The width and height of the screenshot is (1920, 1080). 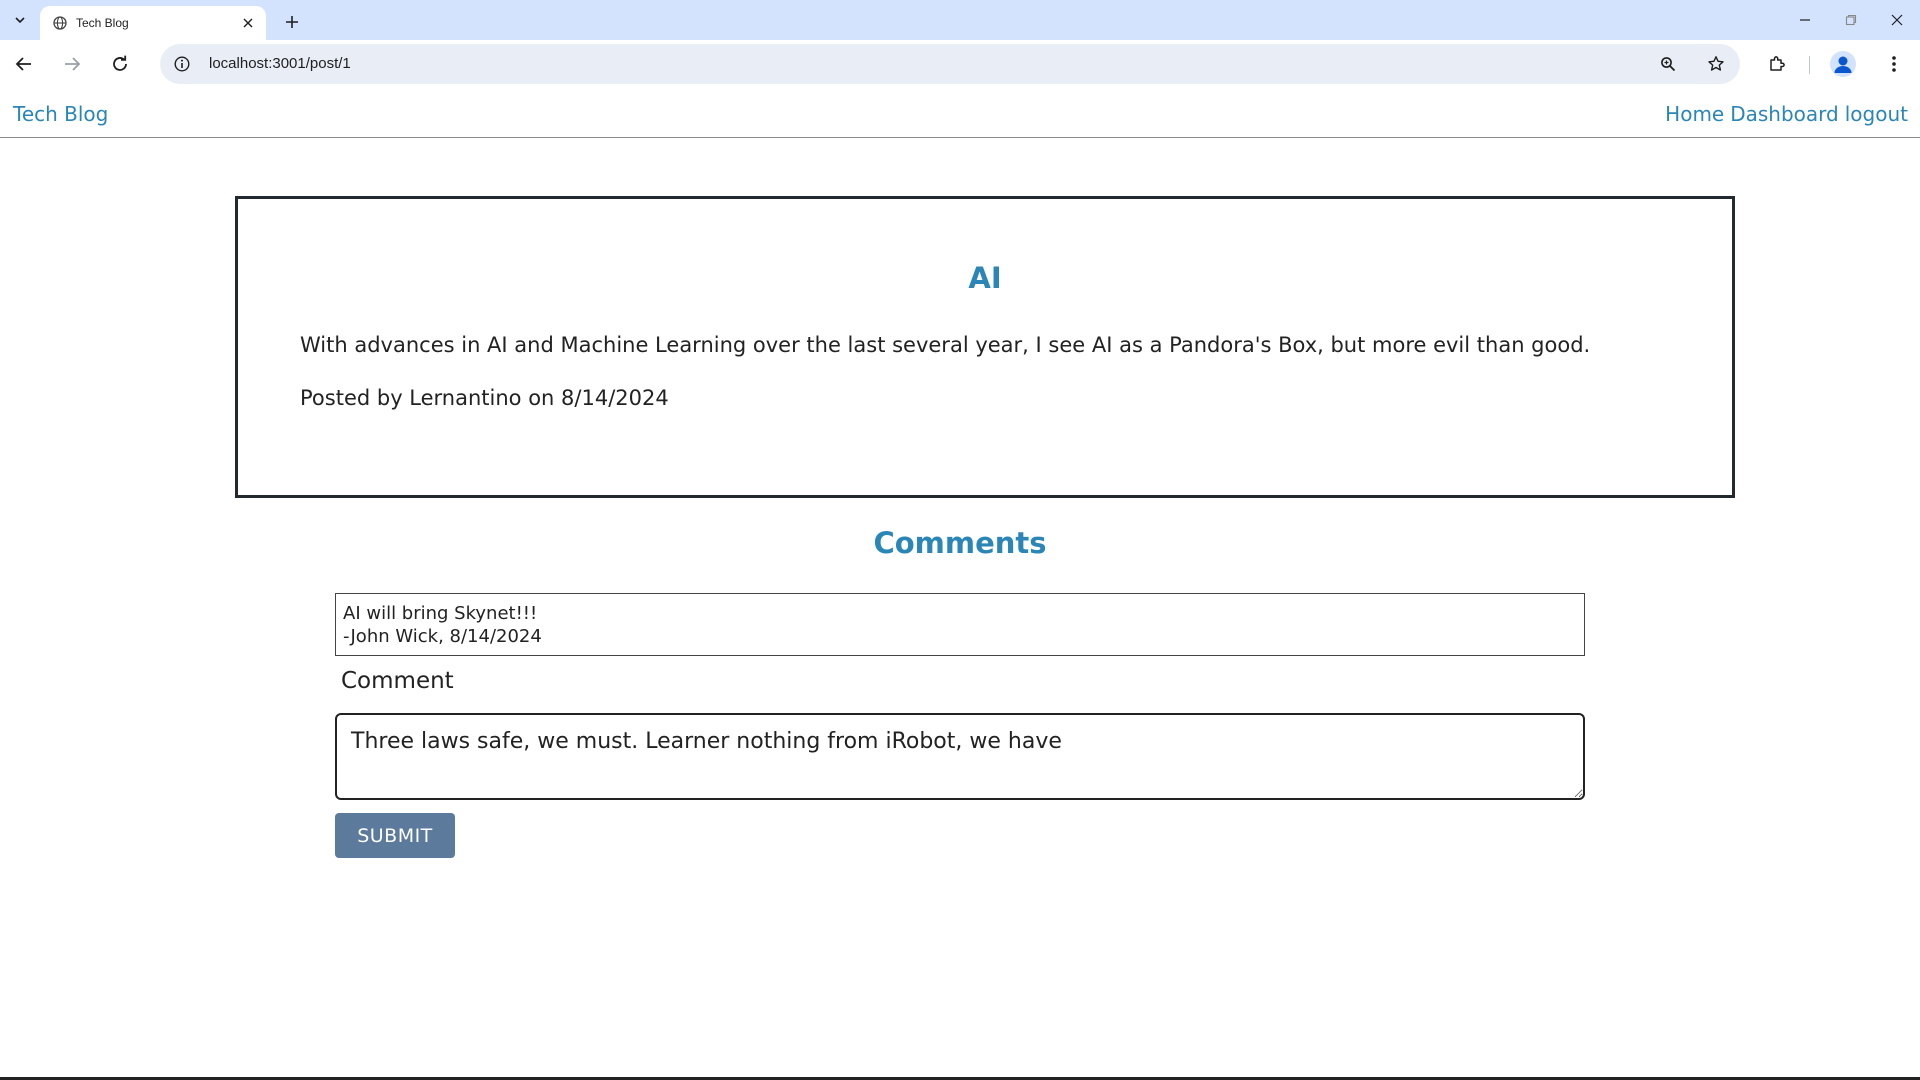 What do you see at coordinates (1809, 65) in the screenshot?
I see `toolbar-separator` at bounding box center [1809, 65].